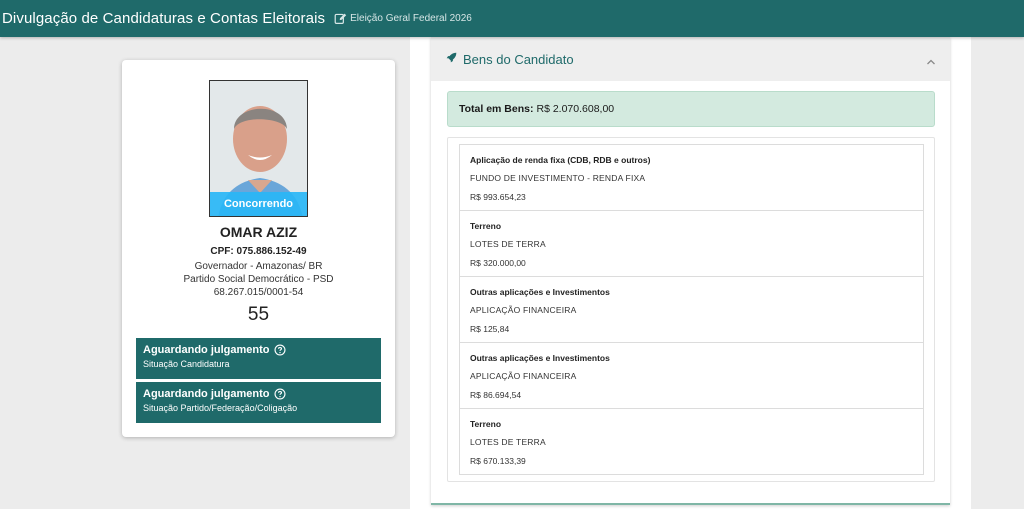  I want to click on candidacy-status-ribbon: Concorrendo, so click(258, 204).